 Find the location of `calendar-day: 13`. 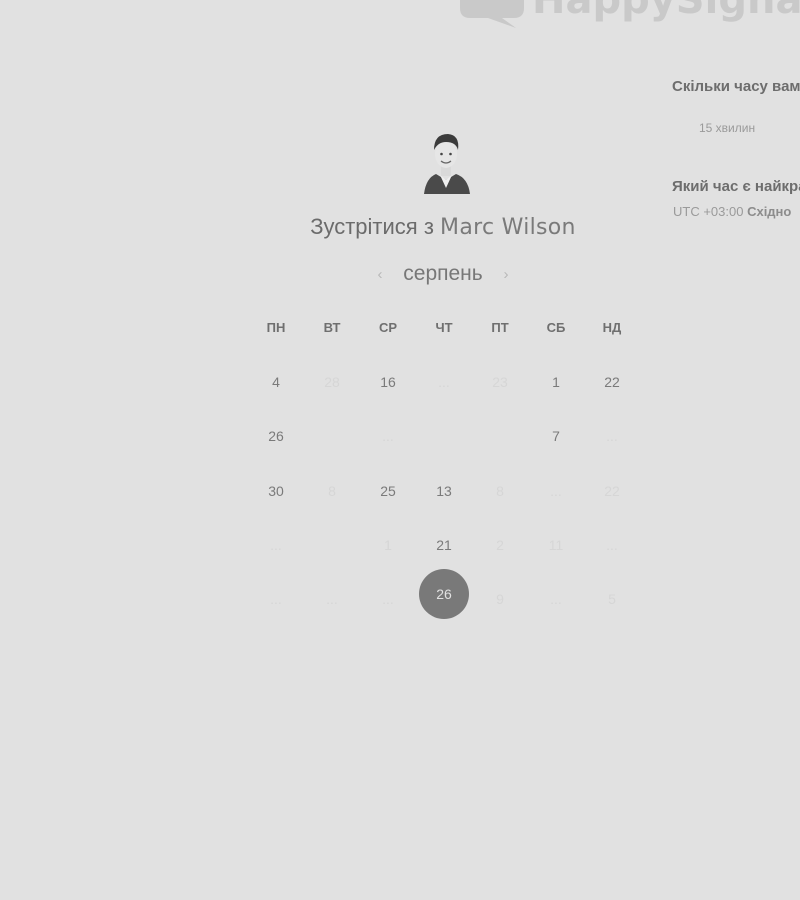

calendar-day: 13 is located at coordinates (444, 491).